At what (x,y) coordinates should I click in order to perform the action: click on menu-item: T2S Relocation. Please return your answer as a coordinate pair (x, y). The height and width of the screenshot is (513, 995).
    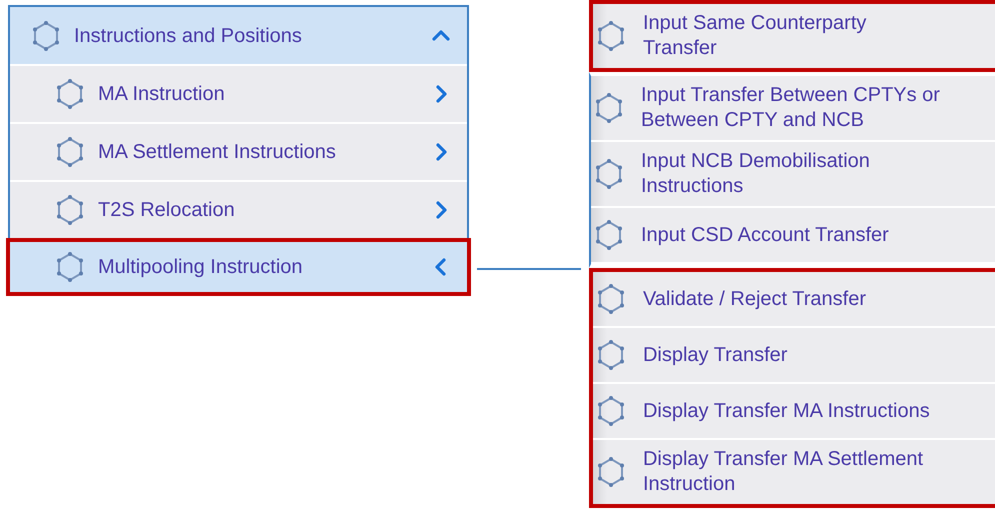
    Looking at the image, I should click on (238, 209).